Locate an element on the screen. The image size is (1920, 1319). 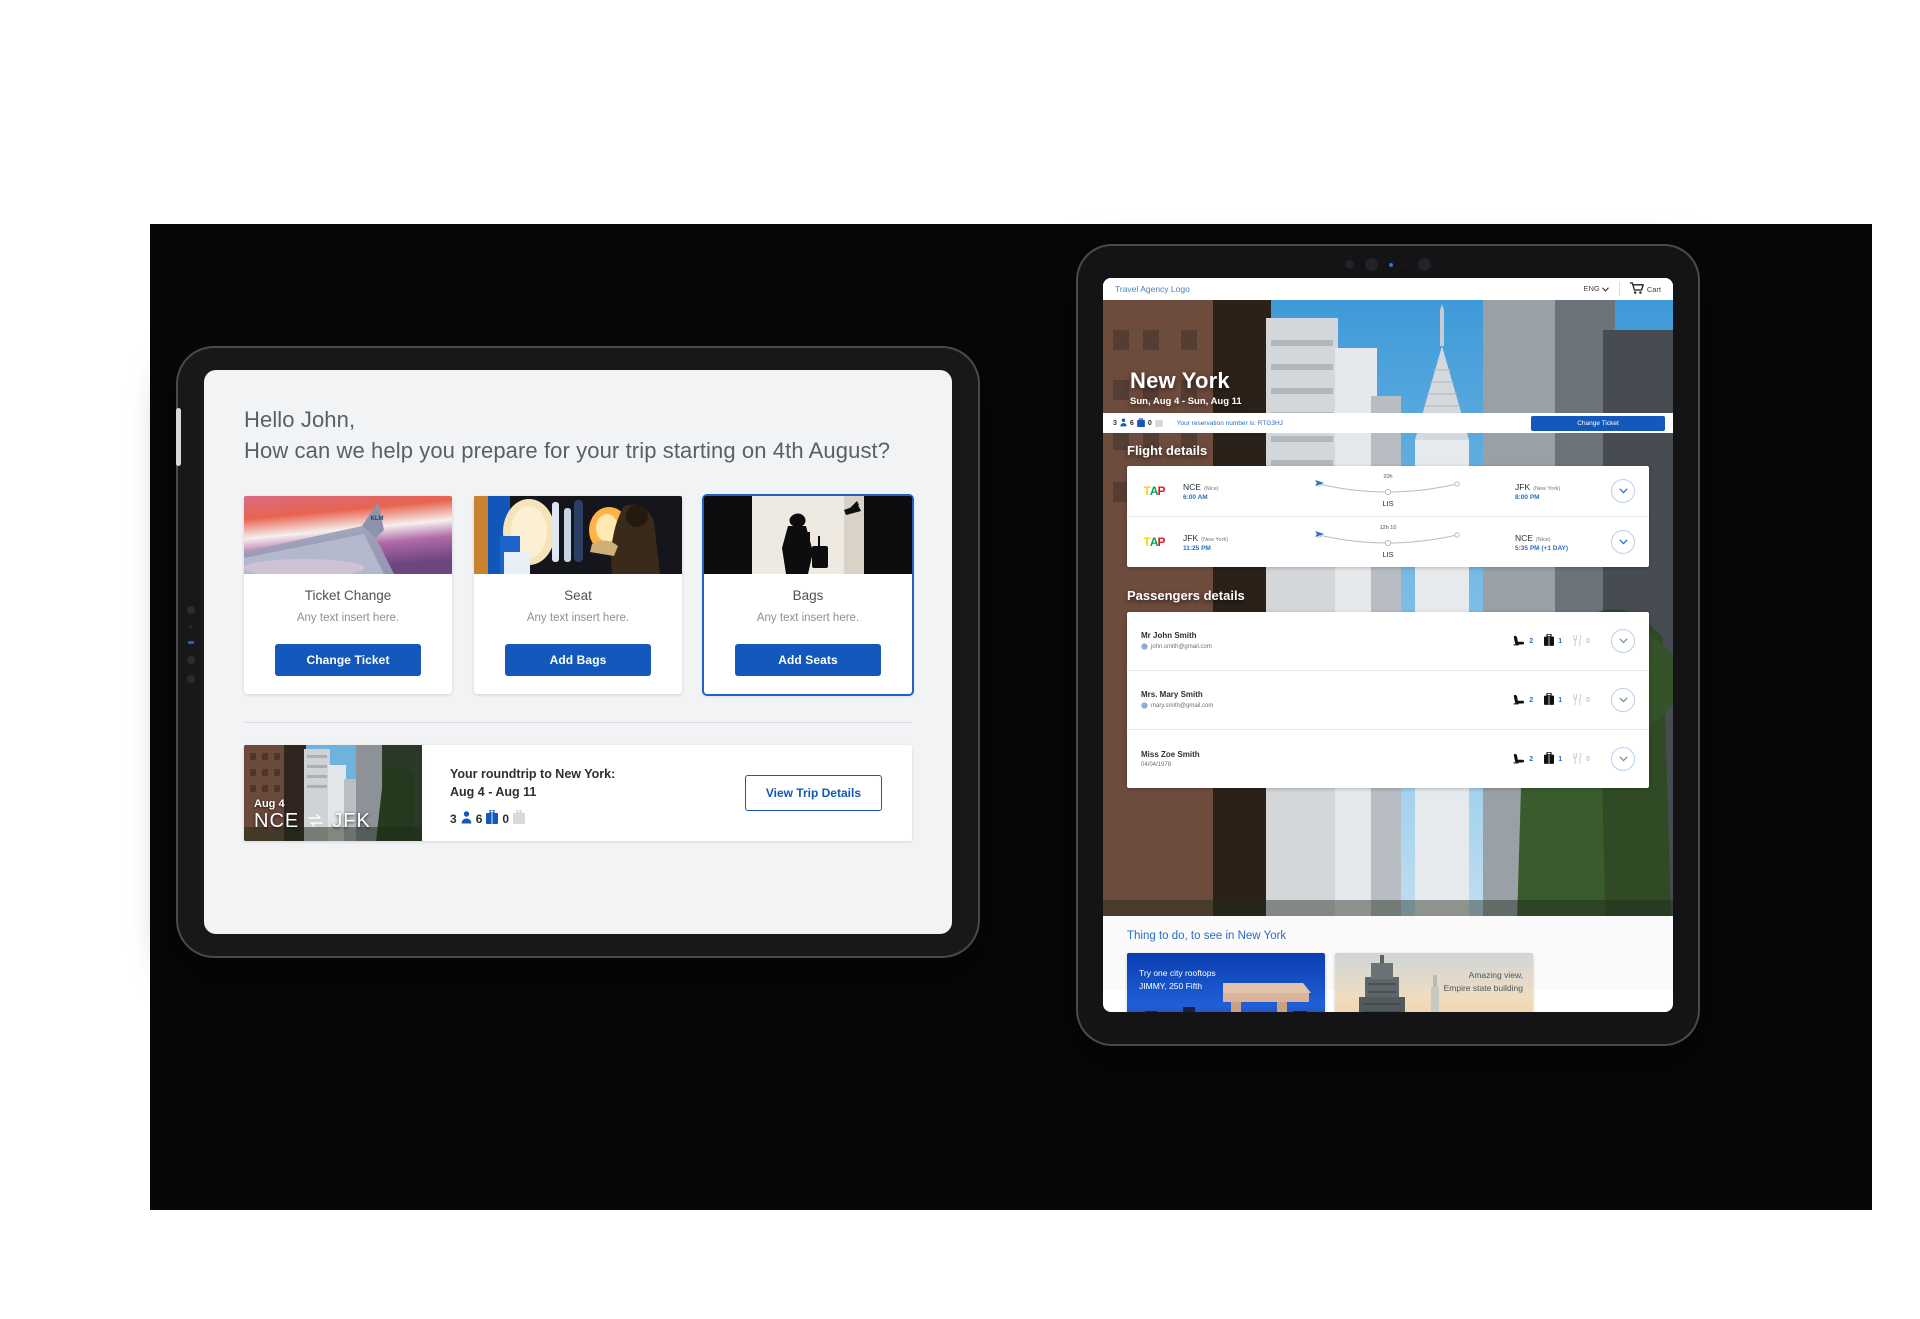
todo-line-1: Amazing view, is located at coordinates (1495, 975).